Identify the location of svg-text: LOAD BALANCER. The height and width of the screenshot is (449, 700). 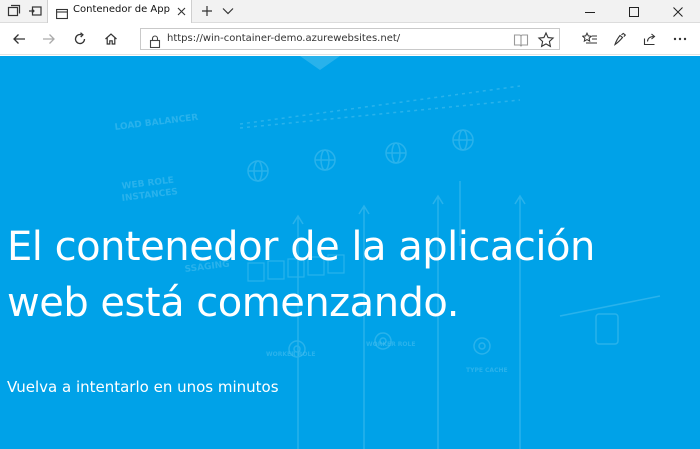
(156, 123).